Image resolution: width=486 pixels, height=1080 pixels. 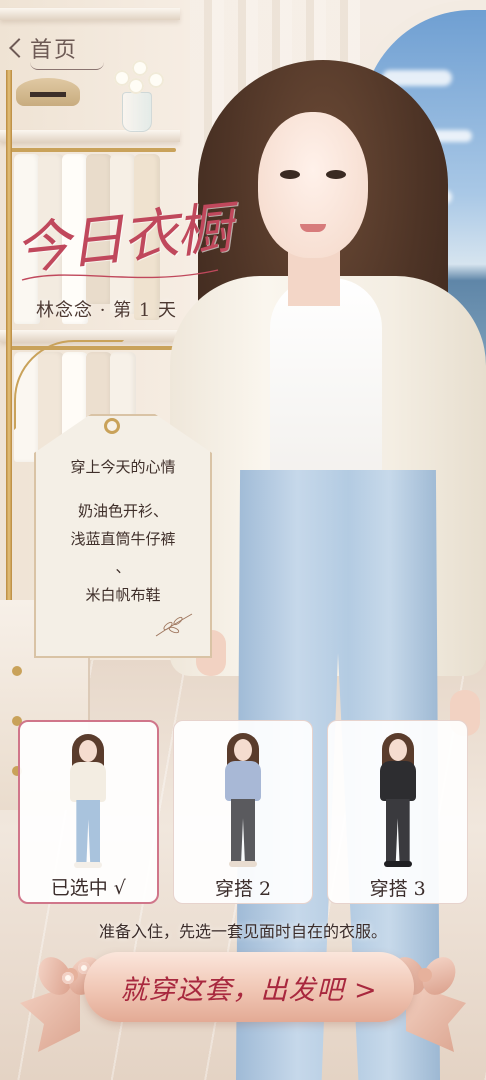 I want to click on back-label: 首页, so click(x=54, y=50).